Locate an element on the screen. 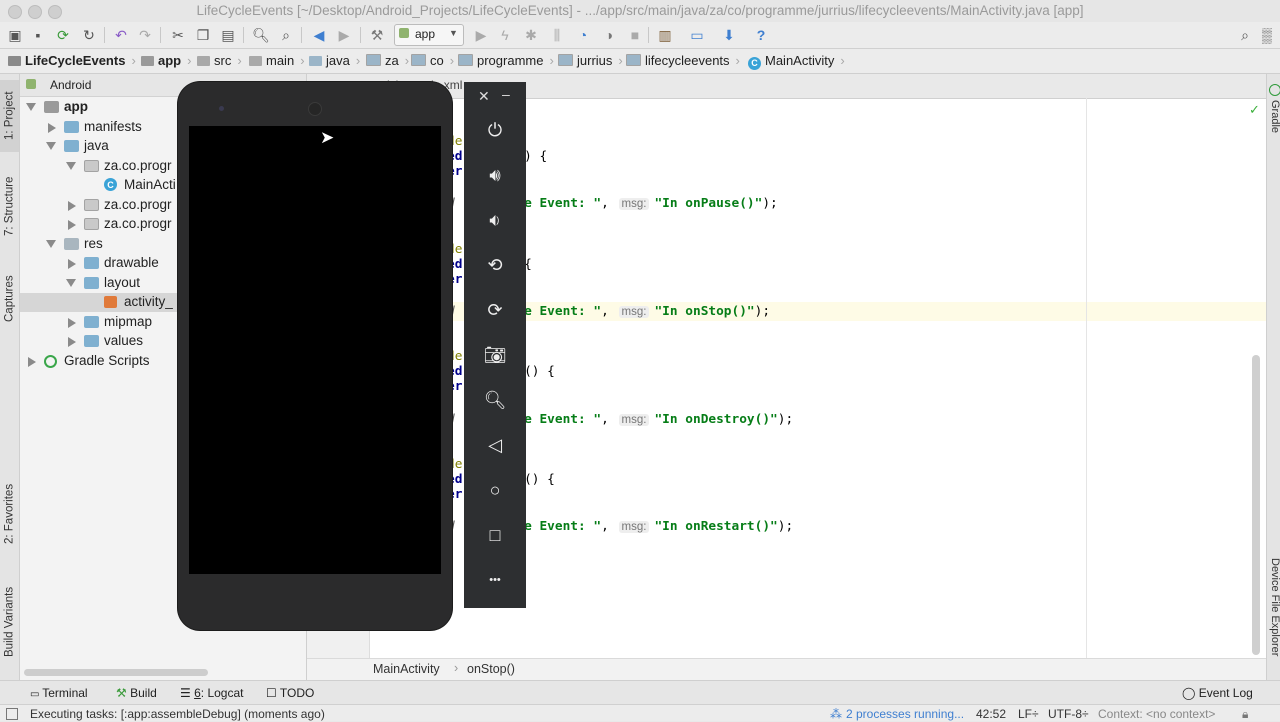 The image size is (1280, 722). tab-favorites: 2: Favorites is located at coordinates (9, 514).